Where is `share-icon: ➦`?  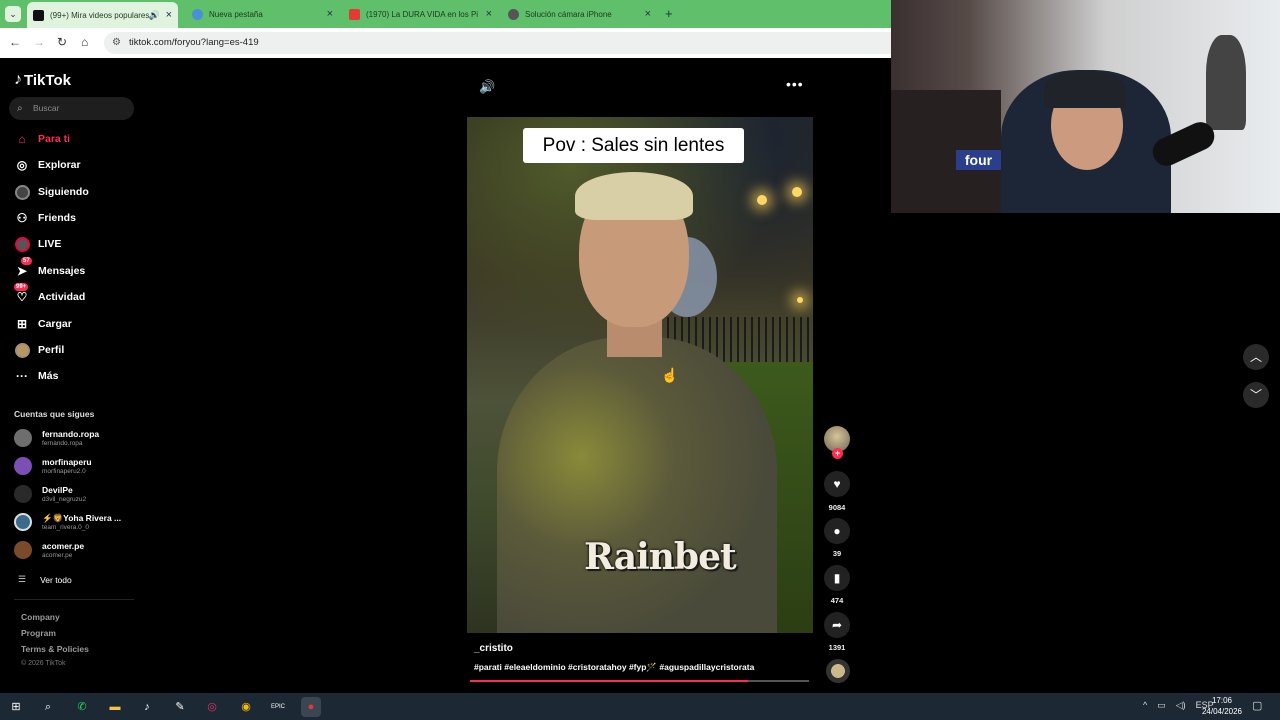
share-icon: ➦ is located at coordinates (837, 625).